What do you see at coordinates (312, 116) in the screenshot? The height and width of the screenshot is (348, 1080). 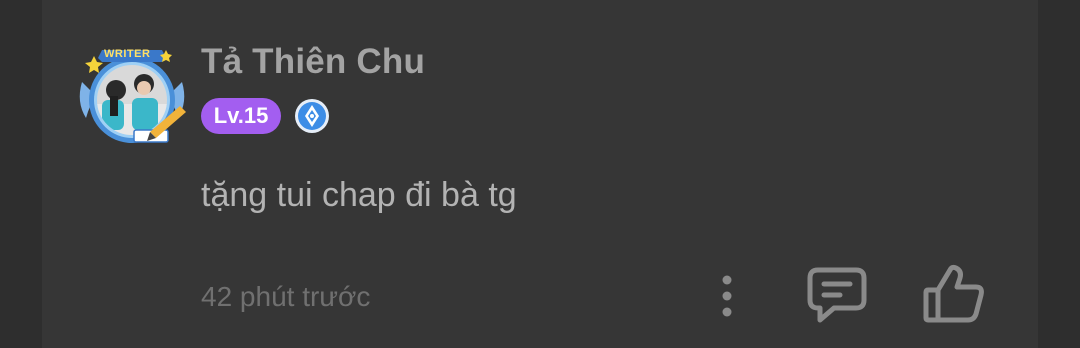 I see `writer-pen-badge-icon` at bounding box center [312, 116].